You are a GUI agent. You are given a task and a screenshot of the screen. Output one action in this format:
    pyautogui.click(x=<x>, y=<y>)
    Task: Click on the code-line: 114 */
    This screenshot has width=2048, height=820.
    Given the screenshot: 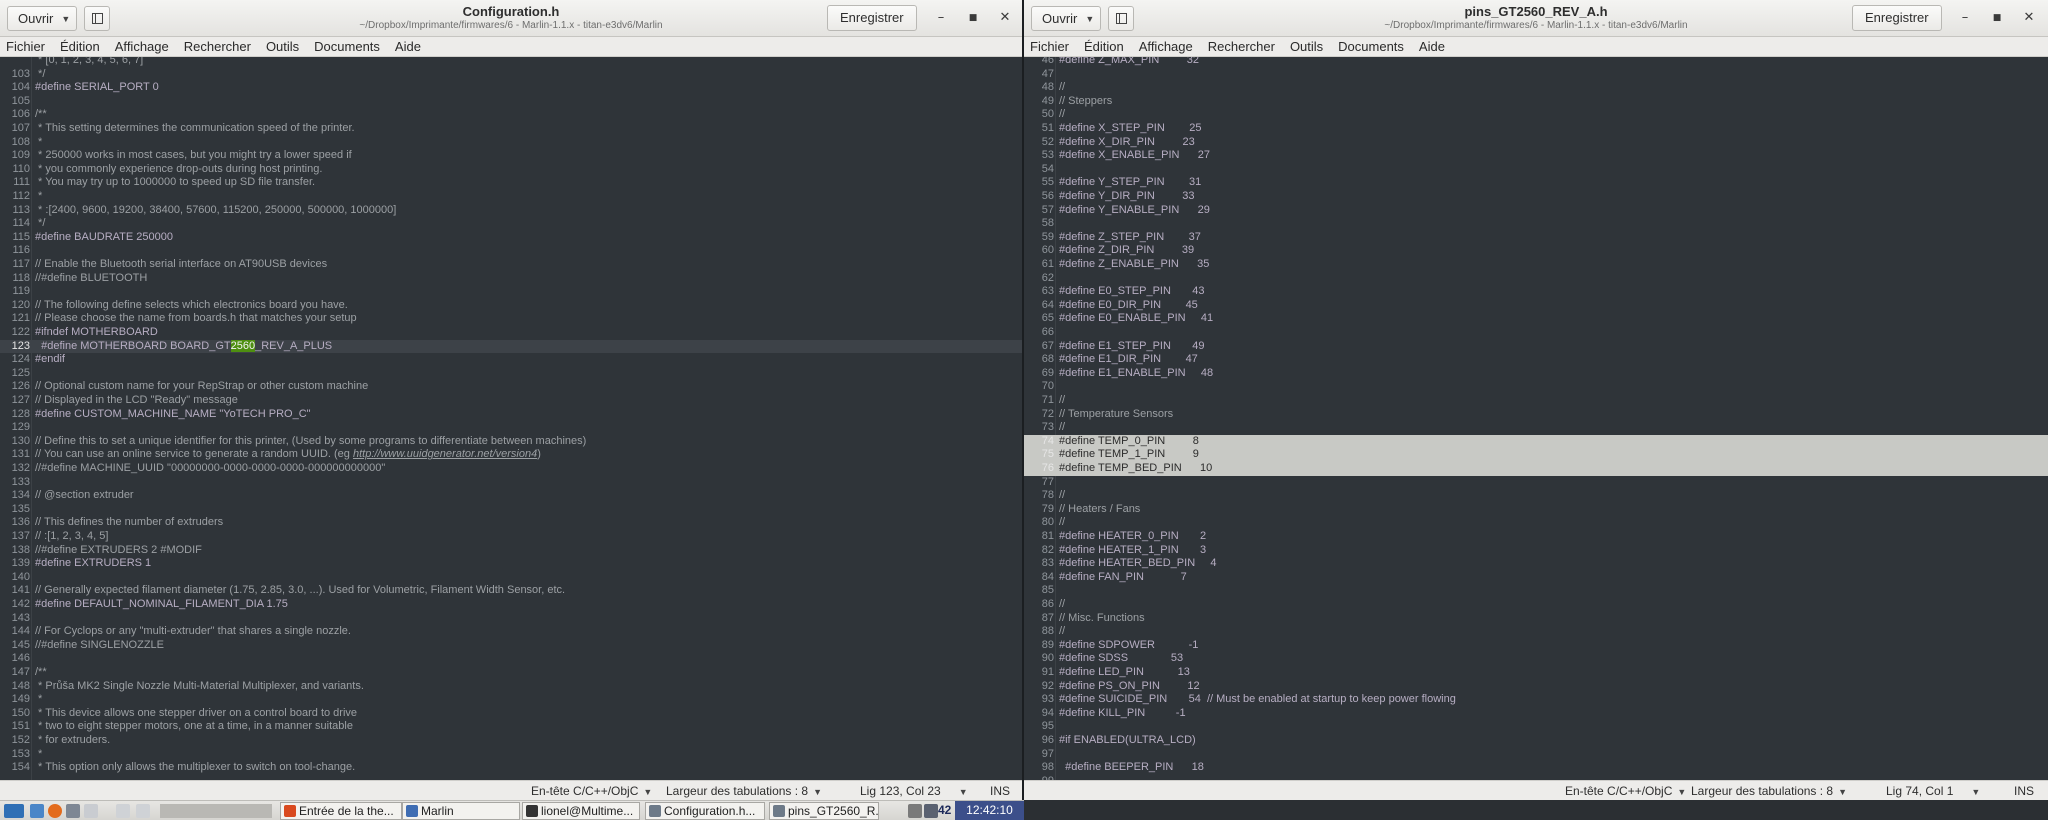 What is the action you would take?
    pyautogui.click(x=511, y=224)
    